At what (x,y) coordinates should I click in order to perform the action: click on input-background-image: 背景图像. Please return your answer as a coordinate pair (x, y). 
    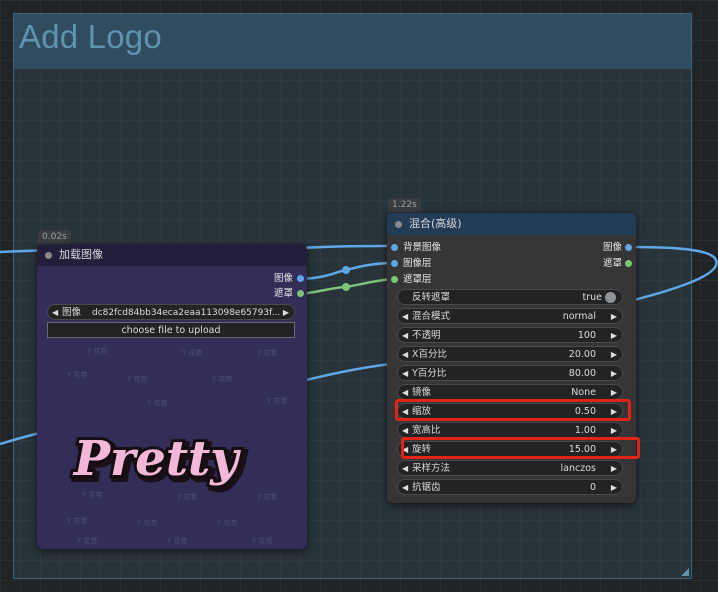
    Looking at the image, I should click on (447, 248).